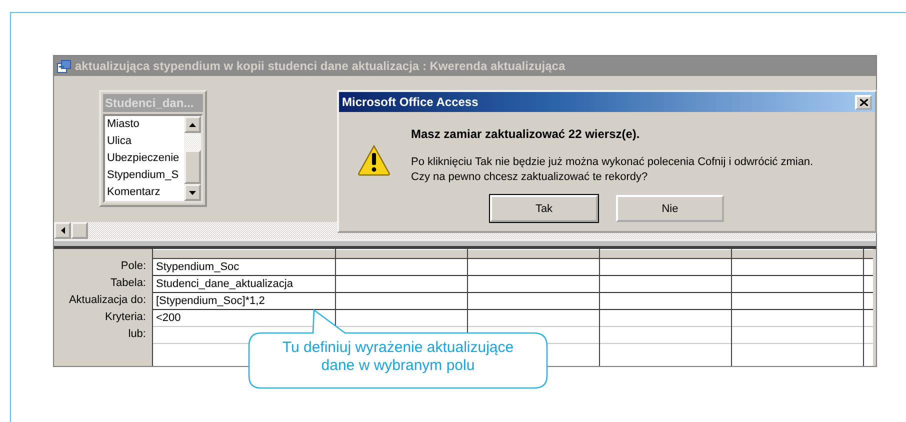 The image size is (906, 422). Describe the element at coordinates (374, 160) in the screenshot. I see `warning-icon` at that location.